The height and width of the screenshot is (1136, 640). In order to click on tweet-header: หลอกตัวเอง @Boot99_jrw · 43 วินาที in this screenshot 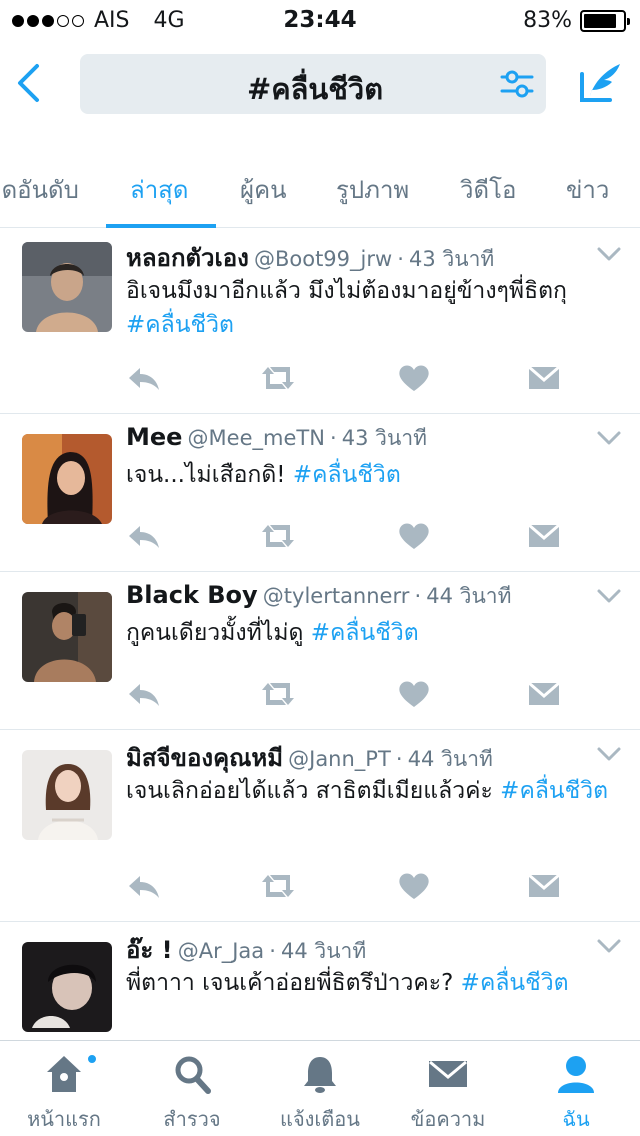, I will do `click(358, 257)`.